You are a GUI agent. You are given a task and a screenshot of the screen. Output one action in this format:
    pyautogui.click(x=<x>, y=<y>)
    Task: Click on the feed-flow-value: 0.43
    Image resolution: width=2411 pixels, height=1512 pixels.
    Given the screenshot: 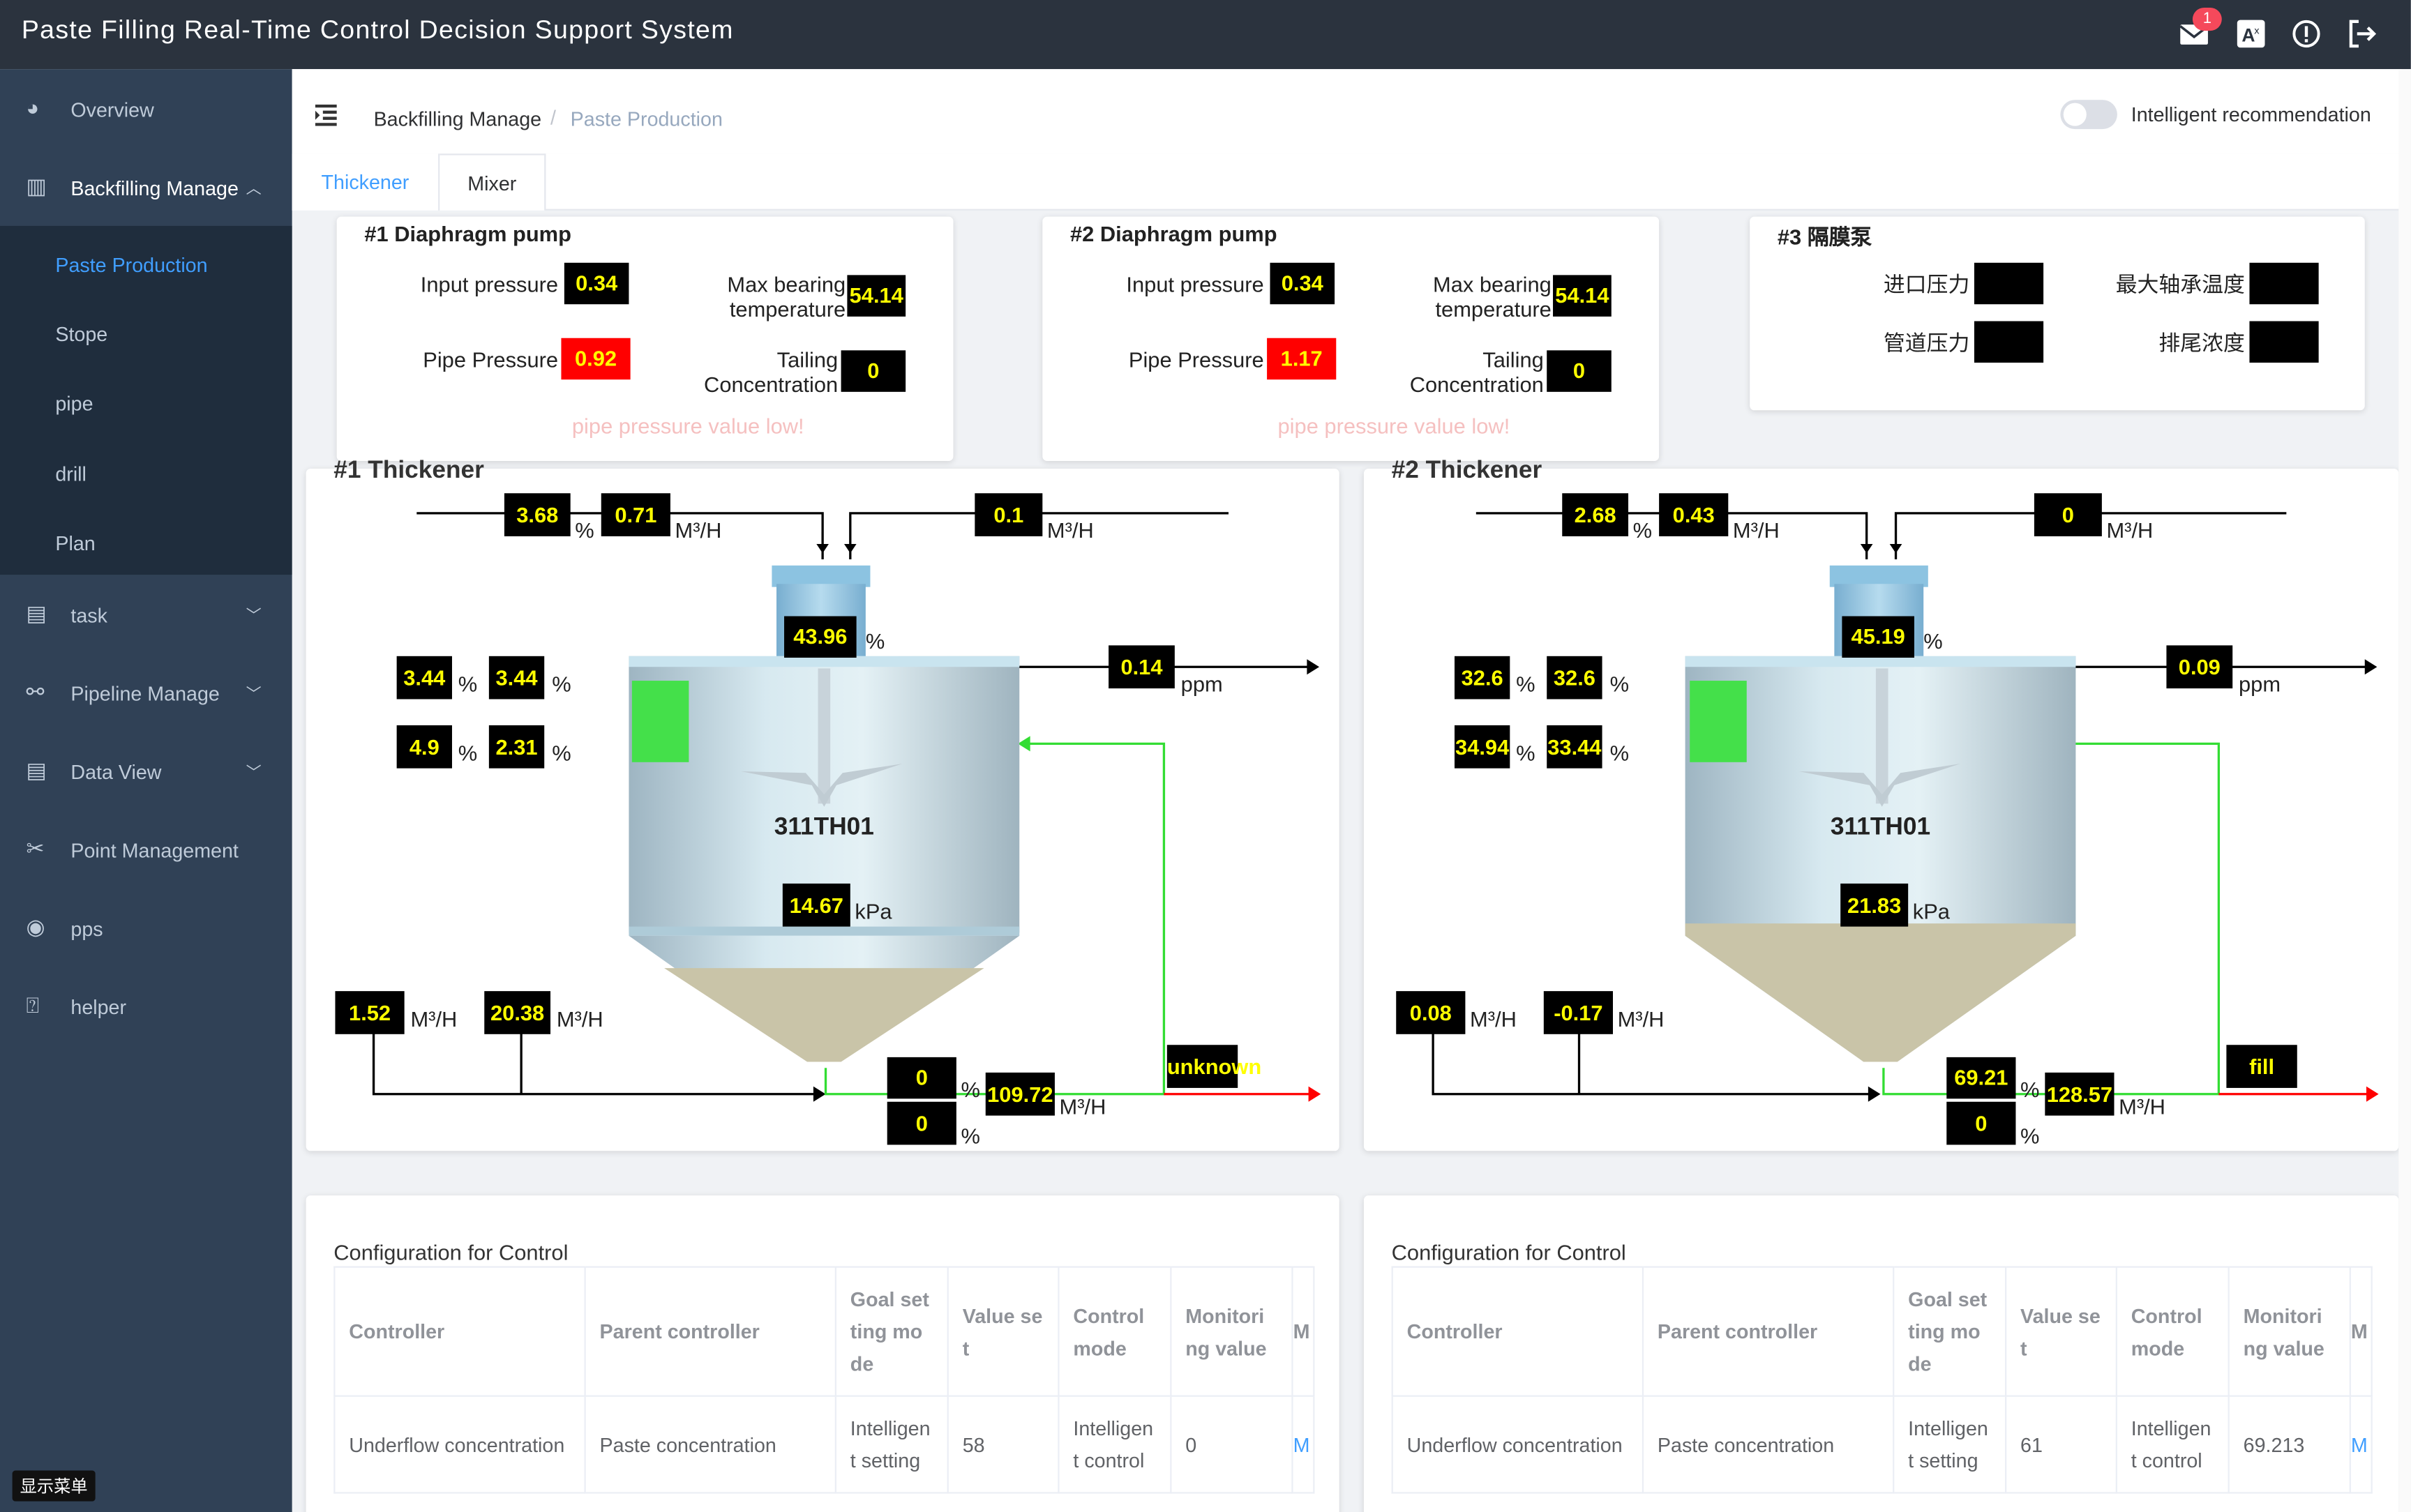 What is the action you would take?
    pyautogui.click(x=1694, y=514)
    